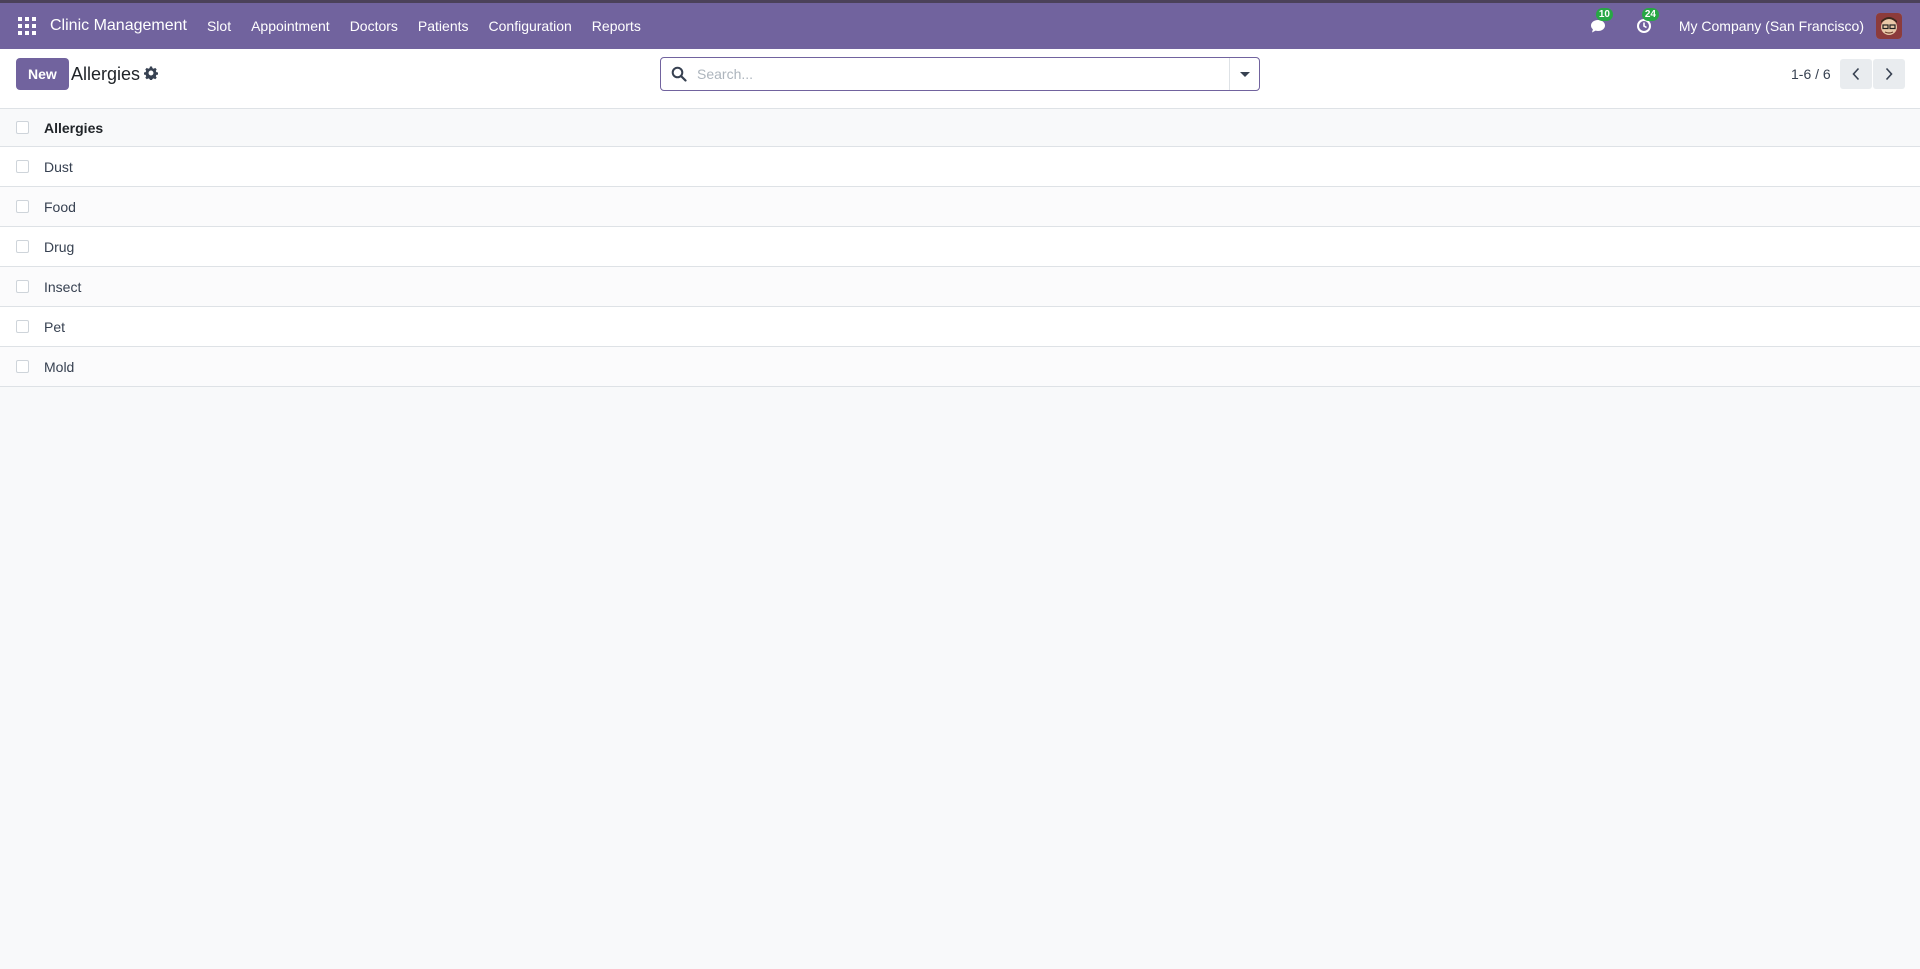  I want to click on table-row: Insect, so click(960, 287).